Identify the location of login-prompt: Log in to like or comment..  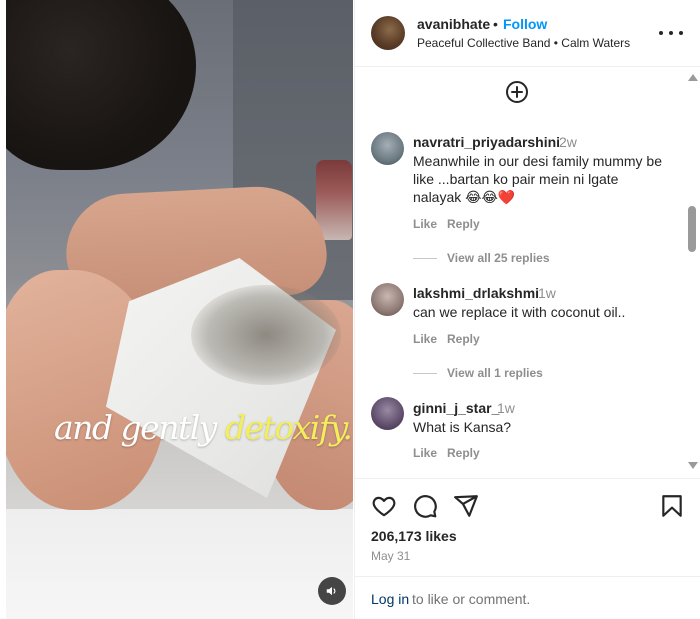
(527, 597).